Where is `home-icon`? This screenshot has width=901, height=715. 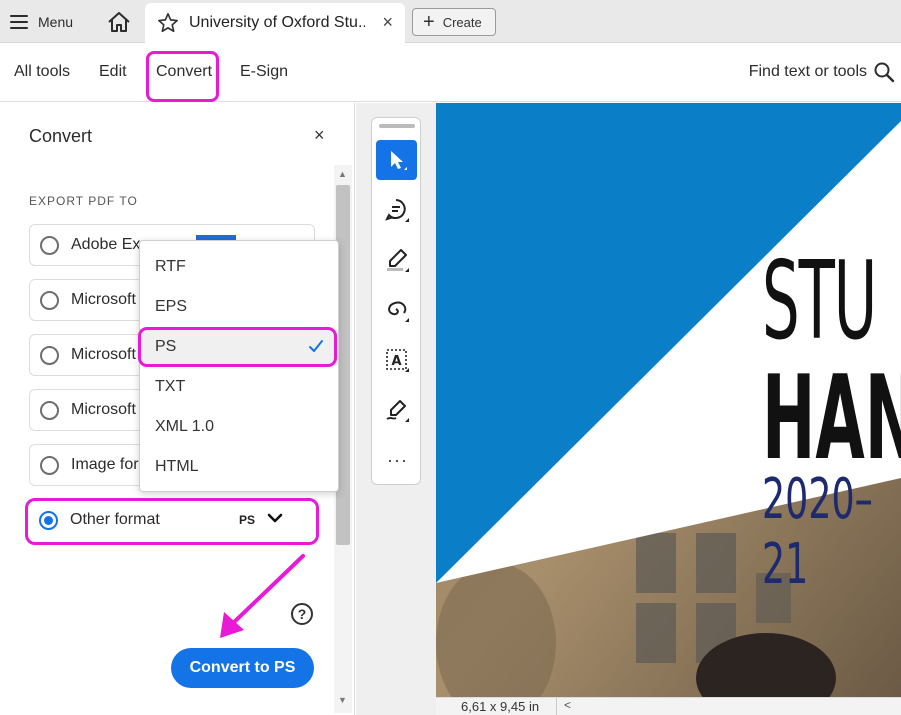
home-icon is located at coordinates (119, 22).